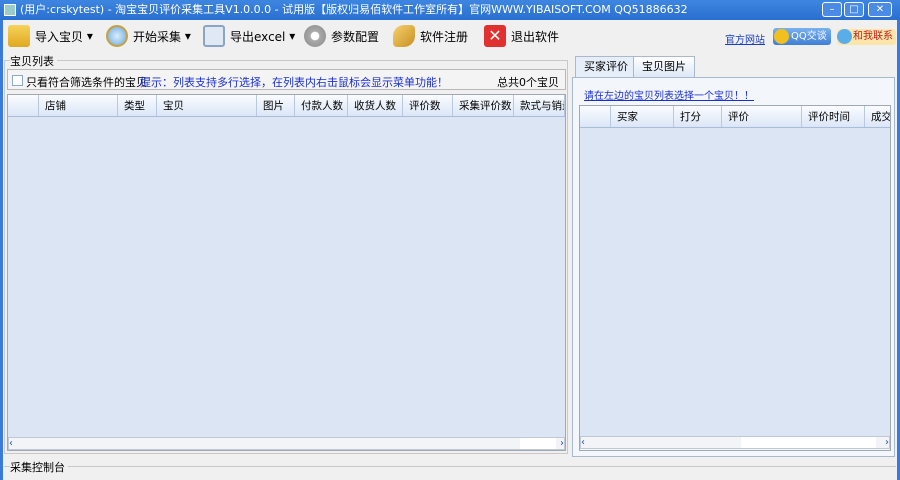 The image size is (900, 480). Describe the element at coordinates (315, 36) in the screenshot. I see `gear-icon` at that location.